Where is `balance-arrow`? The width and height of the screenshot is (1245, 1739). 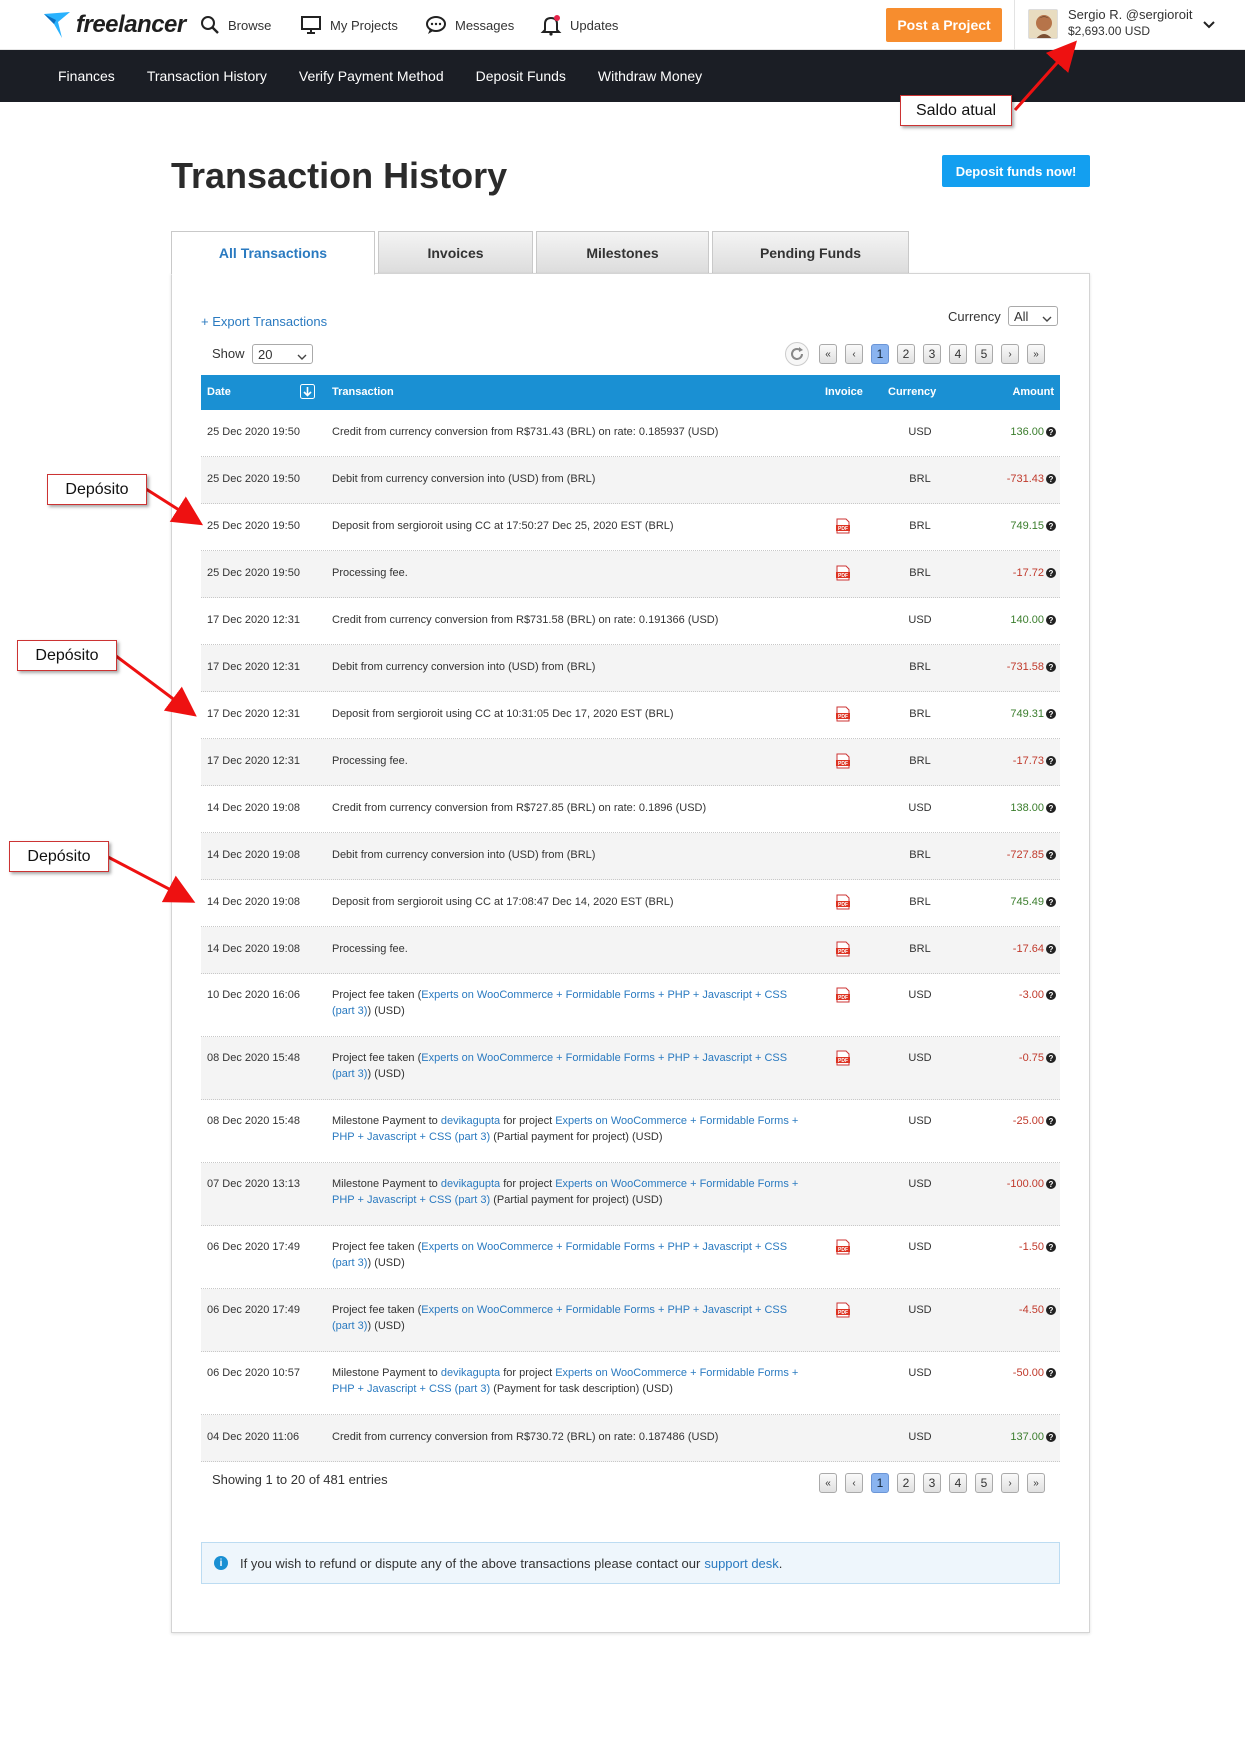
balance-arrow is located at coordinates (1045, 75).